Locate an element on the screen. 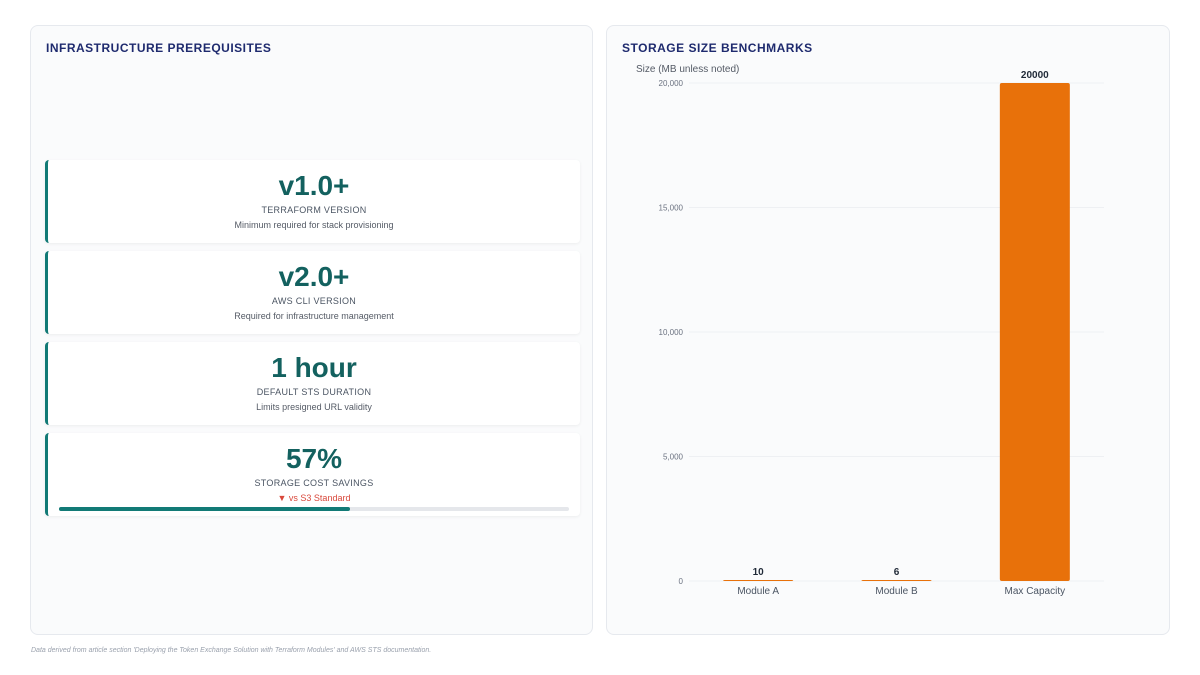 This screenshot has height=675, width=1200. data-label: 20000 is located at coordinates (1035, 75).